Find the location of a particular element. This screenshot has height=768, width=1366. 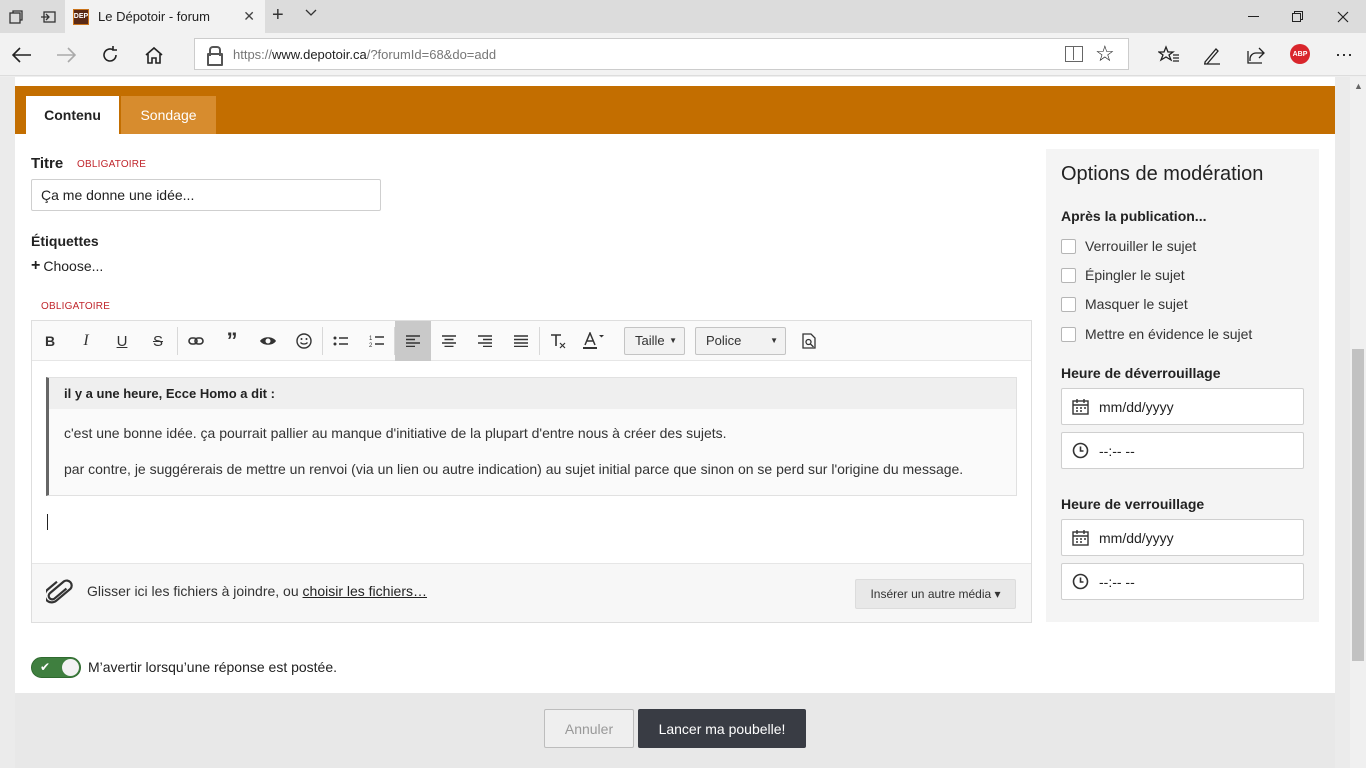

tab-contenu: Contenu is located at coordinates (72, 115).